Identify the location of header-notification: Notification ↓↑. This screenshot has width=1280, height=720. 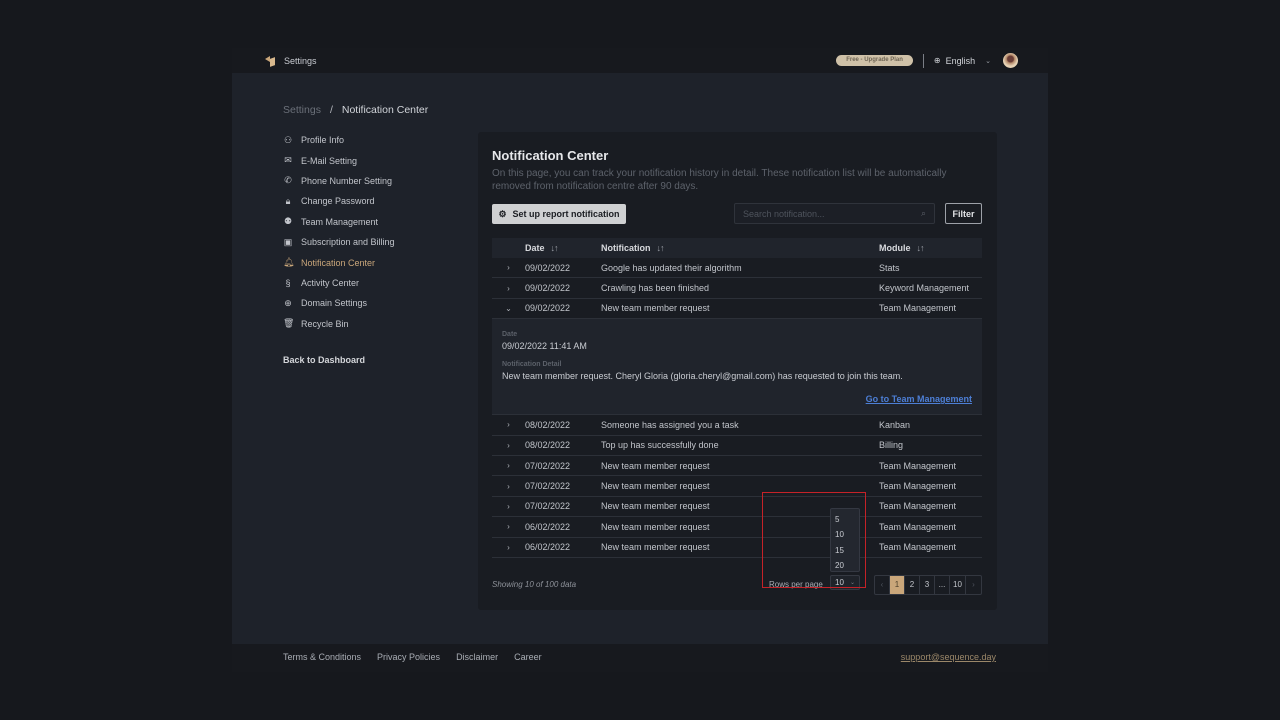
(740, 248).